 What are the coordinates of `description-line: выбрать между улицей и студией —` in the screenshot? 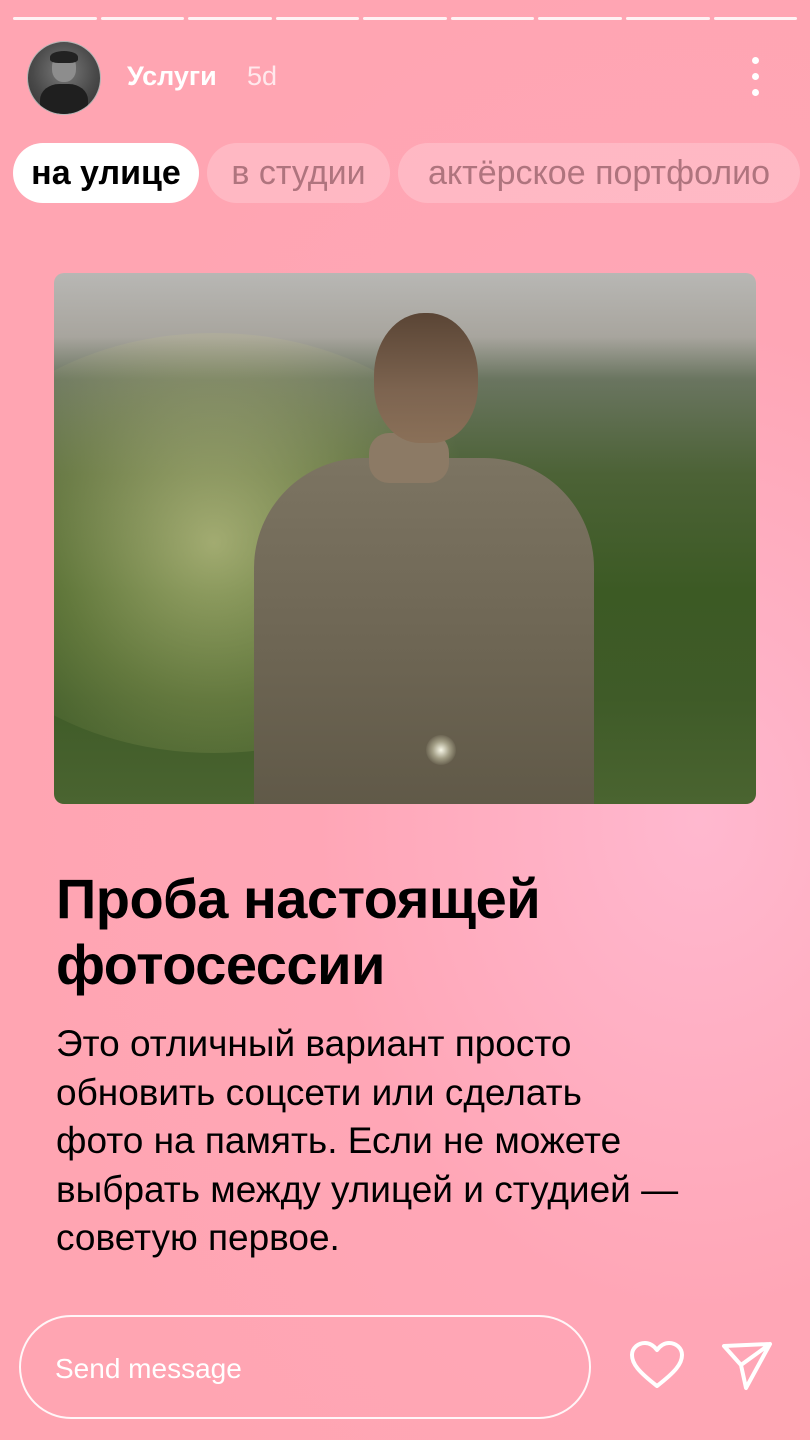 It's located at (367, 1189).